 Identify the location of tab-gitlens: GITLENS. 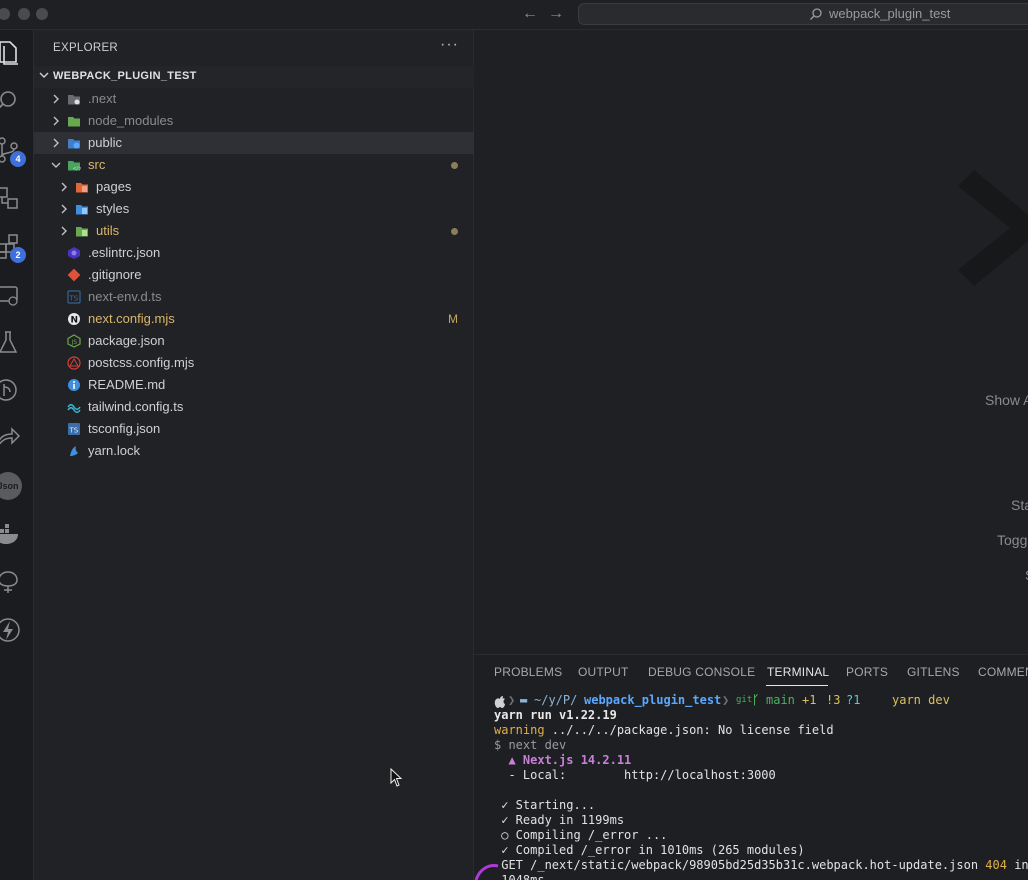
(933, 672).